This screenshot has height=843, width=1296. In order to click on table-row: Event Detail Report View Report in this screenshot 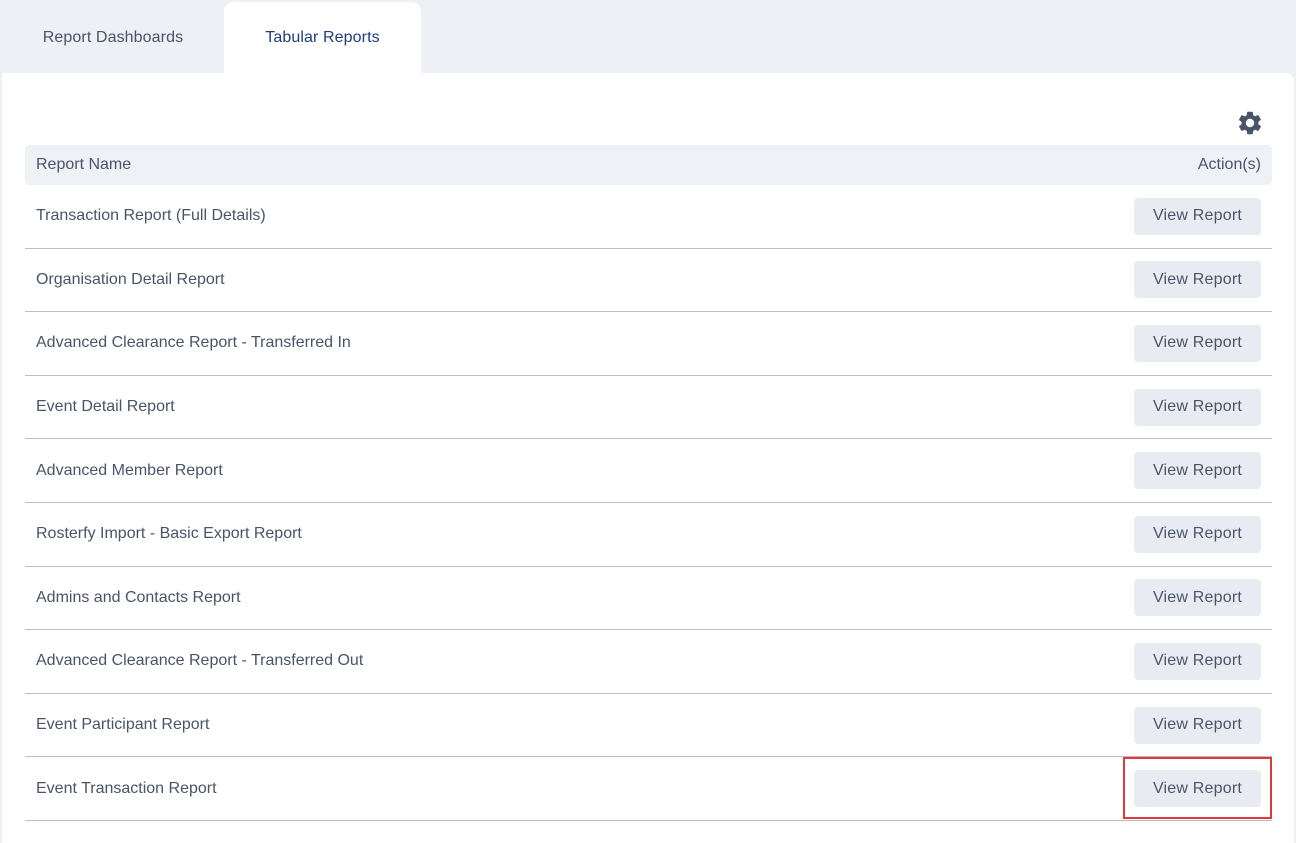, I will do `click(648, 408)`.